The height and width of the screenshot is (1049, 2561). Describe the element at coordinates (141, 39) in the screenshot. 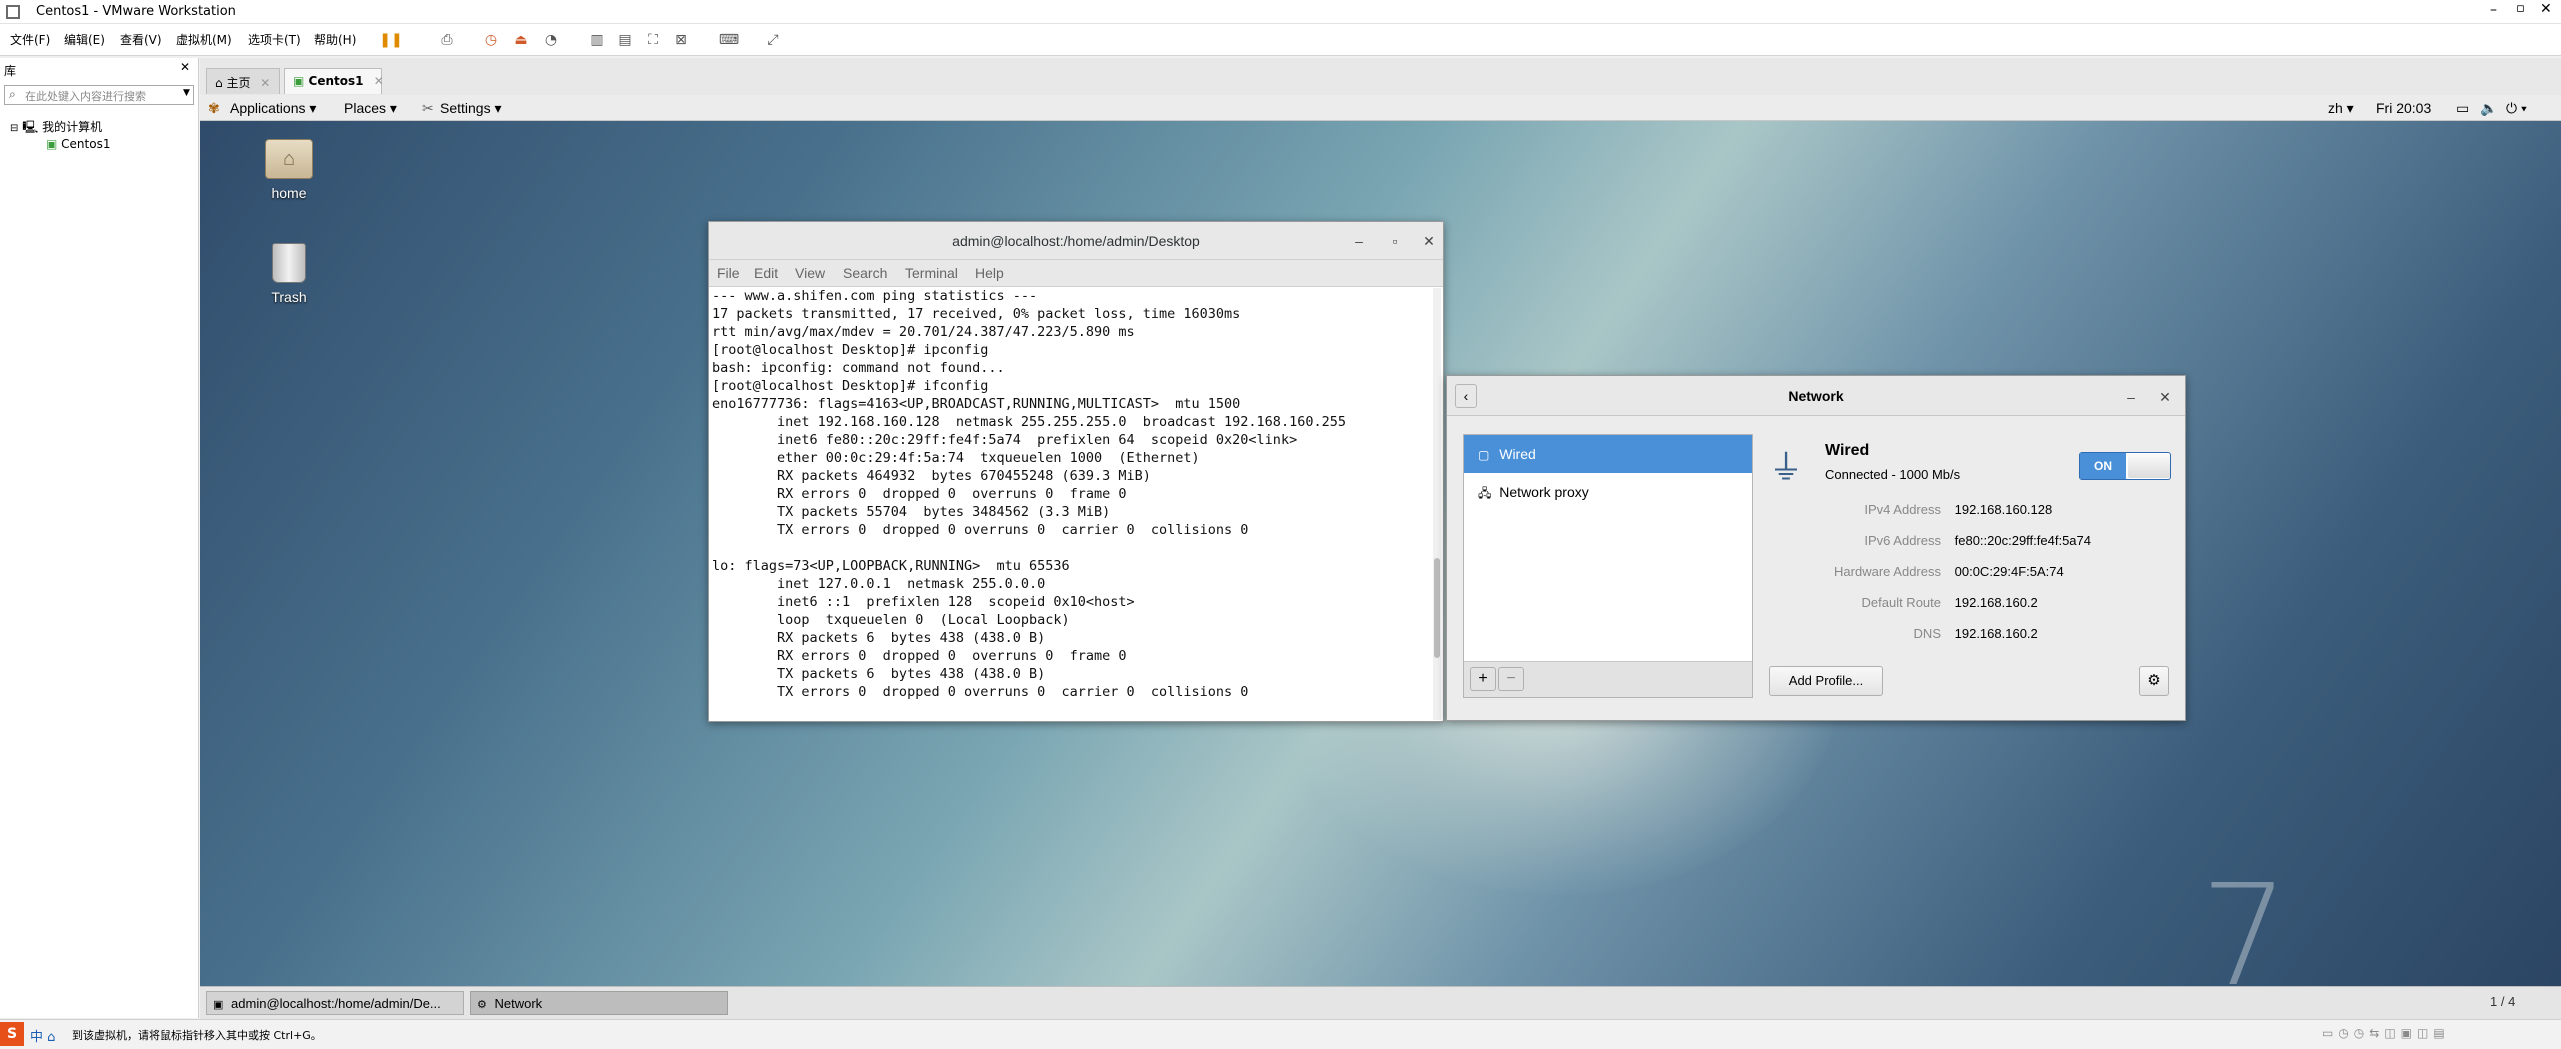

I see `menu-view: 查看(V)` at that location.